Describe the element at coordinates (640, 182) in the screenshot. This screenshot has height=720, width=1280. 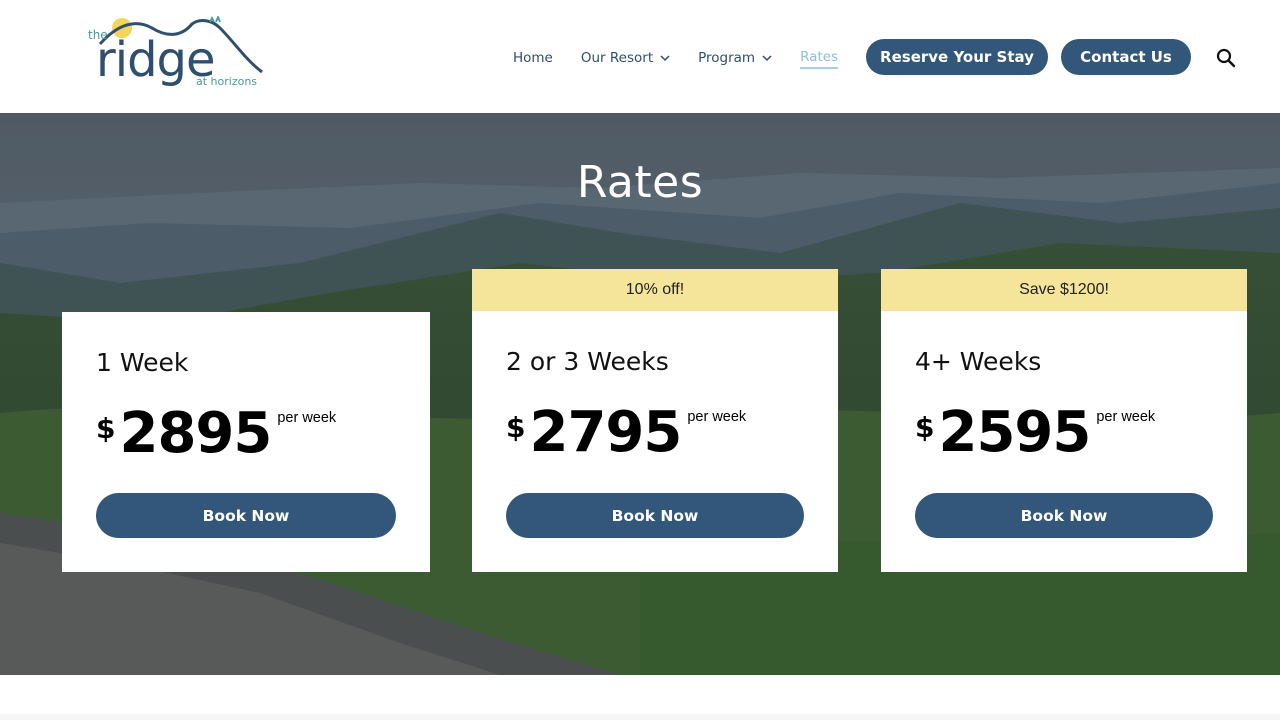
I see `page-title: Rates` at that location.